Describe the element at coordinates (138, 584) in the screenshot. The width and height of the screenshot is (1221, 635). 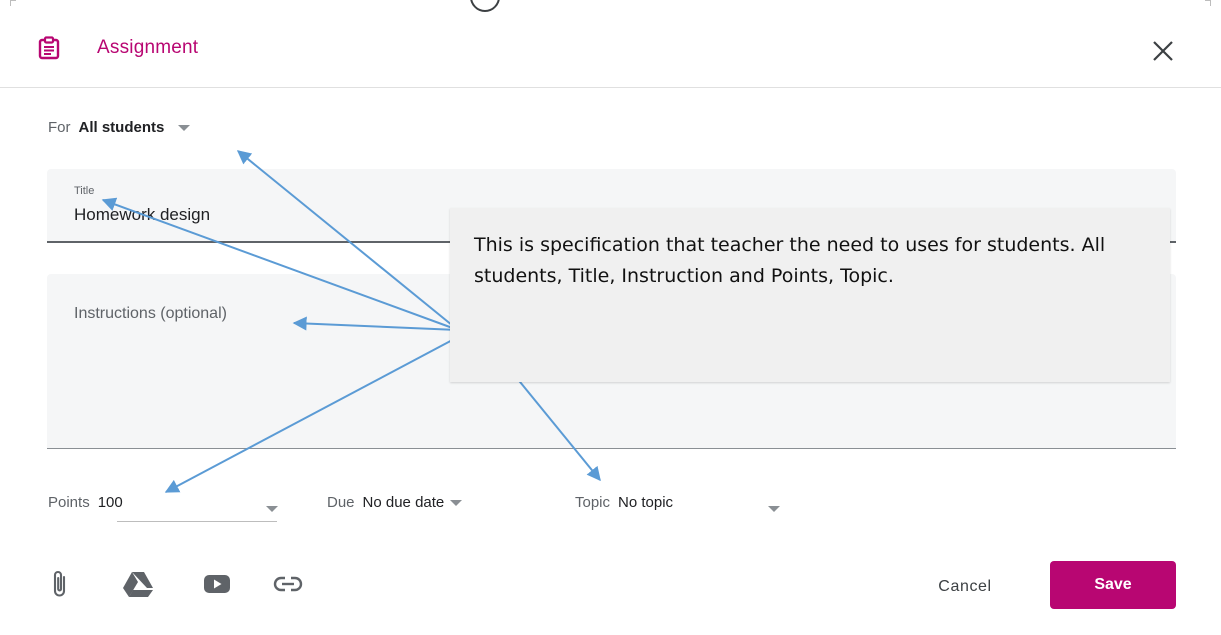
I see `google-drive-icon` at that location.